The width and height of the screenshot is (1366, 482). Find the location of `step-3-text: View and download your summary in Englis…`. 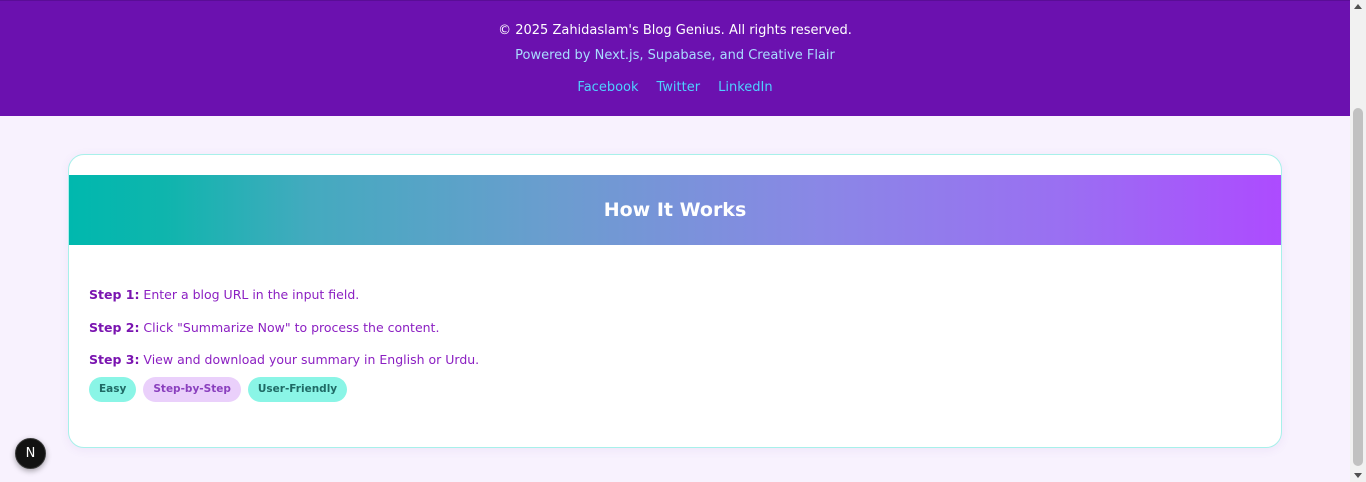

step-3-text: View and download your summary in Englis… is located at coordinates (309, 359).